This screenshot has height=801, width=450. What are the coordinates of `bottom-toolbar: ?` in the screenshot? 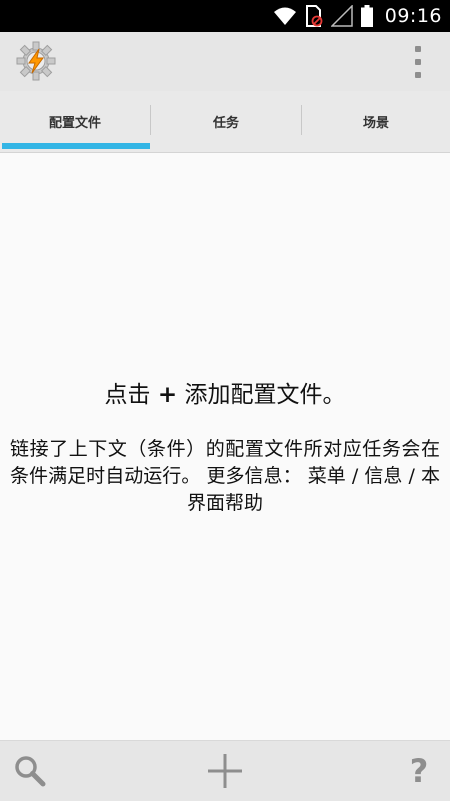 It's located at (225, 770).